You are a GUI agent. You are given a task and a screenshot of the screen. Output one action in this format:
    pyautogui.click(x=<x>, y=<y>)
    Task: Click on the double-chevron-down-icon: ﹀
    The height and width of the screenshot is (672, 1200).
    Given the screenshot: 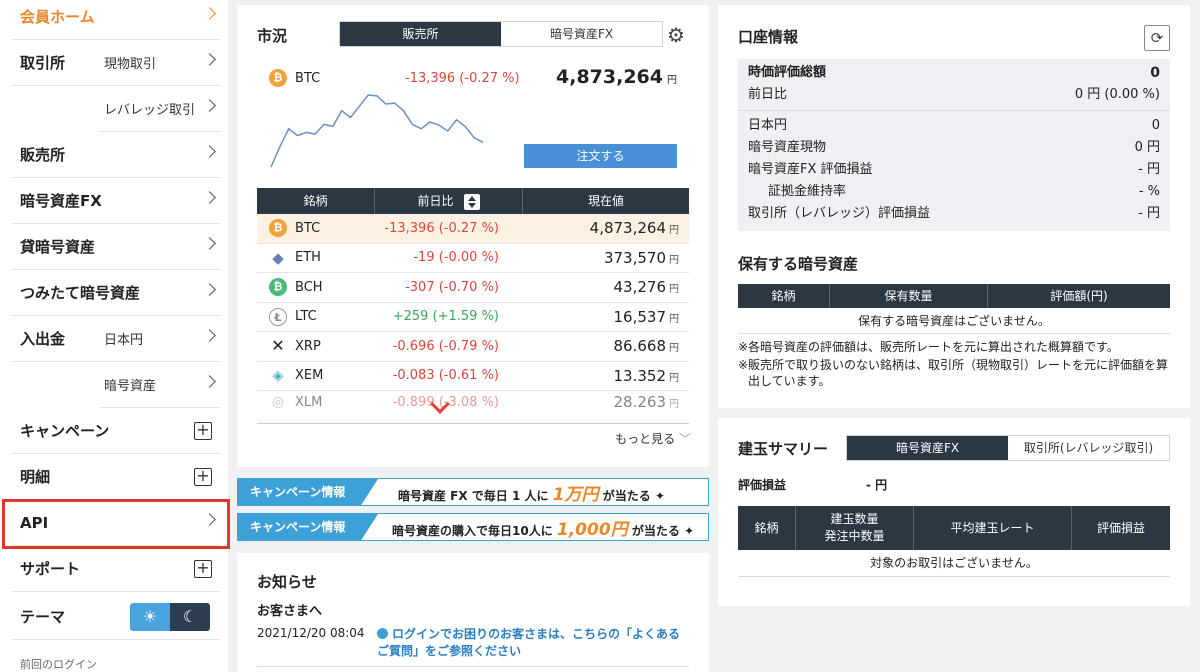 What is the action you would take?
    pyautogui.click(x=684, y=439)
    